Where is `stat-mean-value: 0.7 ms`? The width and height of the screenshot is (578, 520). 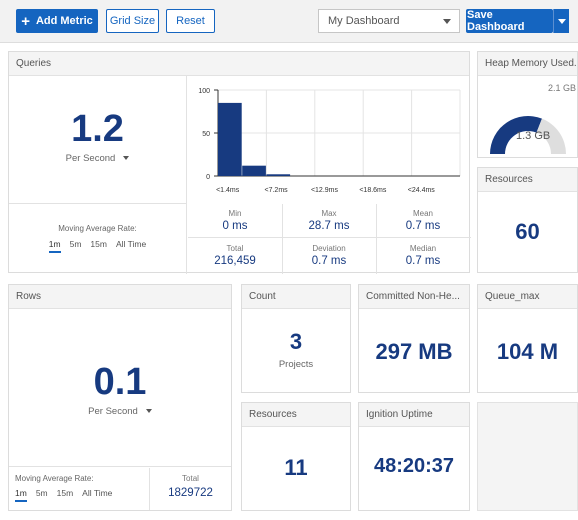
stat-mean-value: 0.7 ms is located at coordinates (423, 226).